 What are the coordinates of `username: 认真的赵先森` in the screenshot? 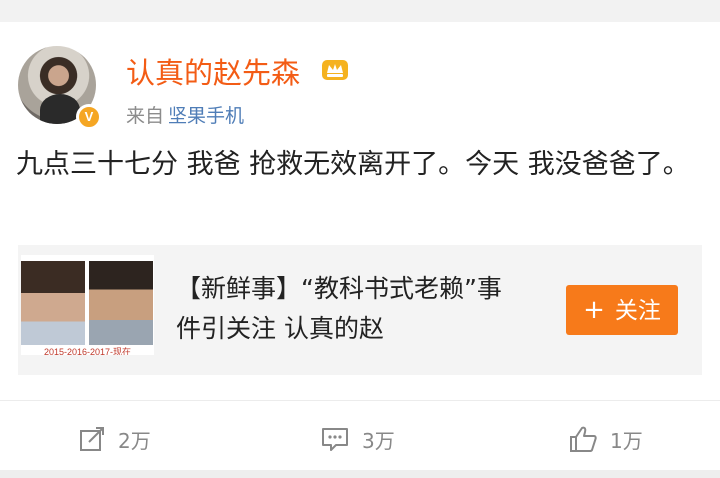 It's located at (213, 71).